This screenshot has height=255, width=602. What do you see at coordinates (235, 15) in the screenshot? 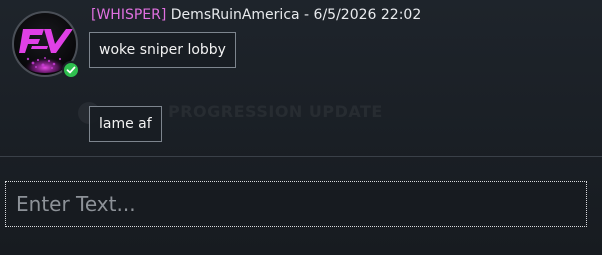
I see `sender-name: DemsRuinAmerica` at bounding box center [235, 15].